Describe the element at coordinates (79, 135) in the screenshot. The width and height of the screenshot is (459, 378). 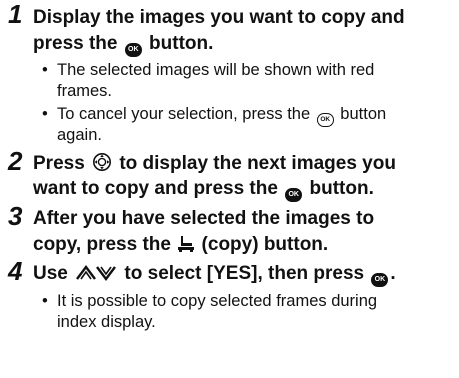
I see `bullet-text: again.` at that location.